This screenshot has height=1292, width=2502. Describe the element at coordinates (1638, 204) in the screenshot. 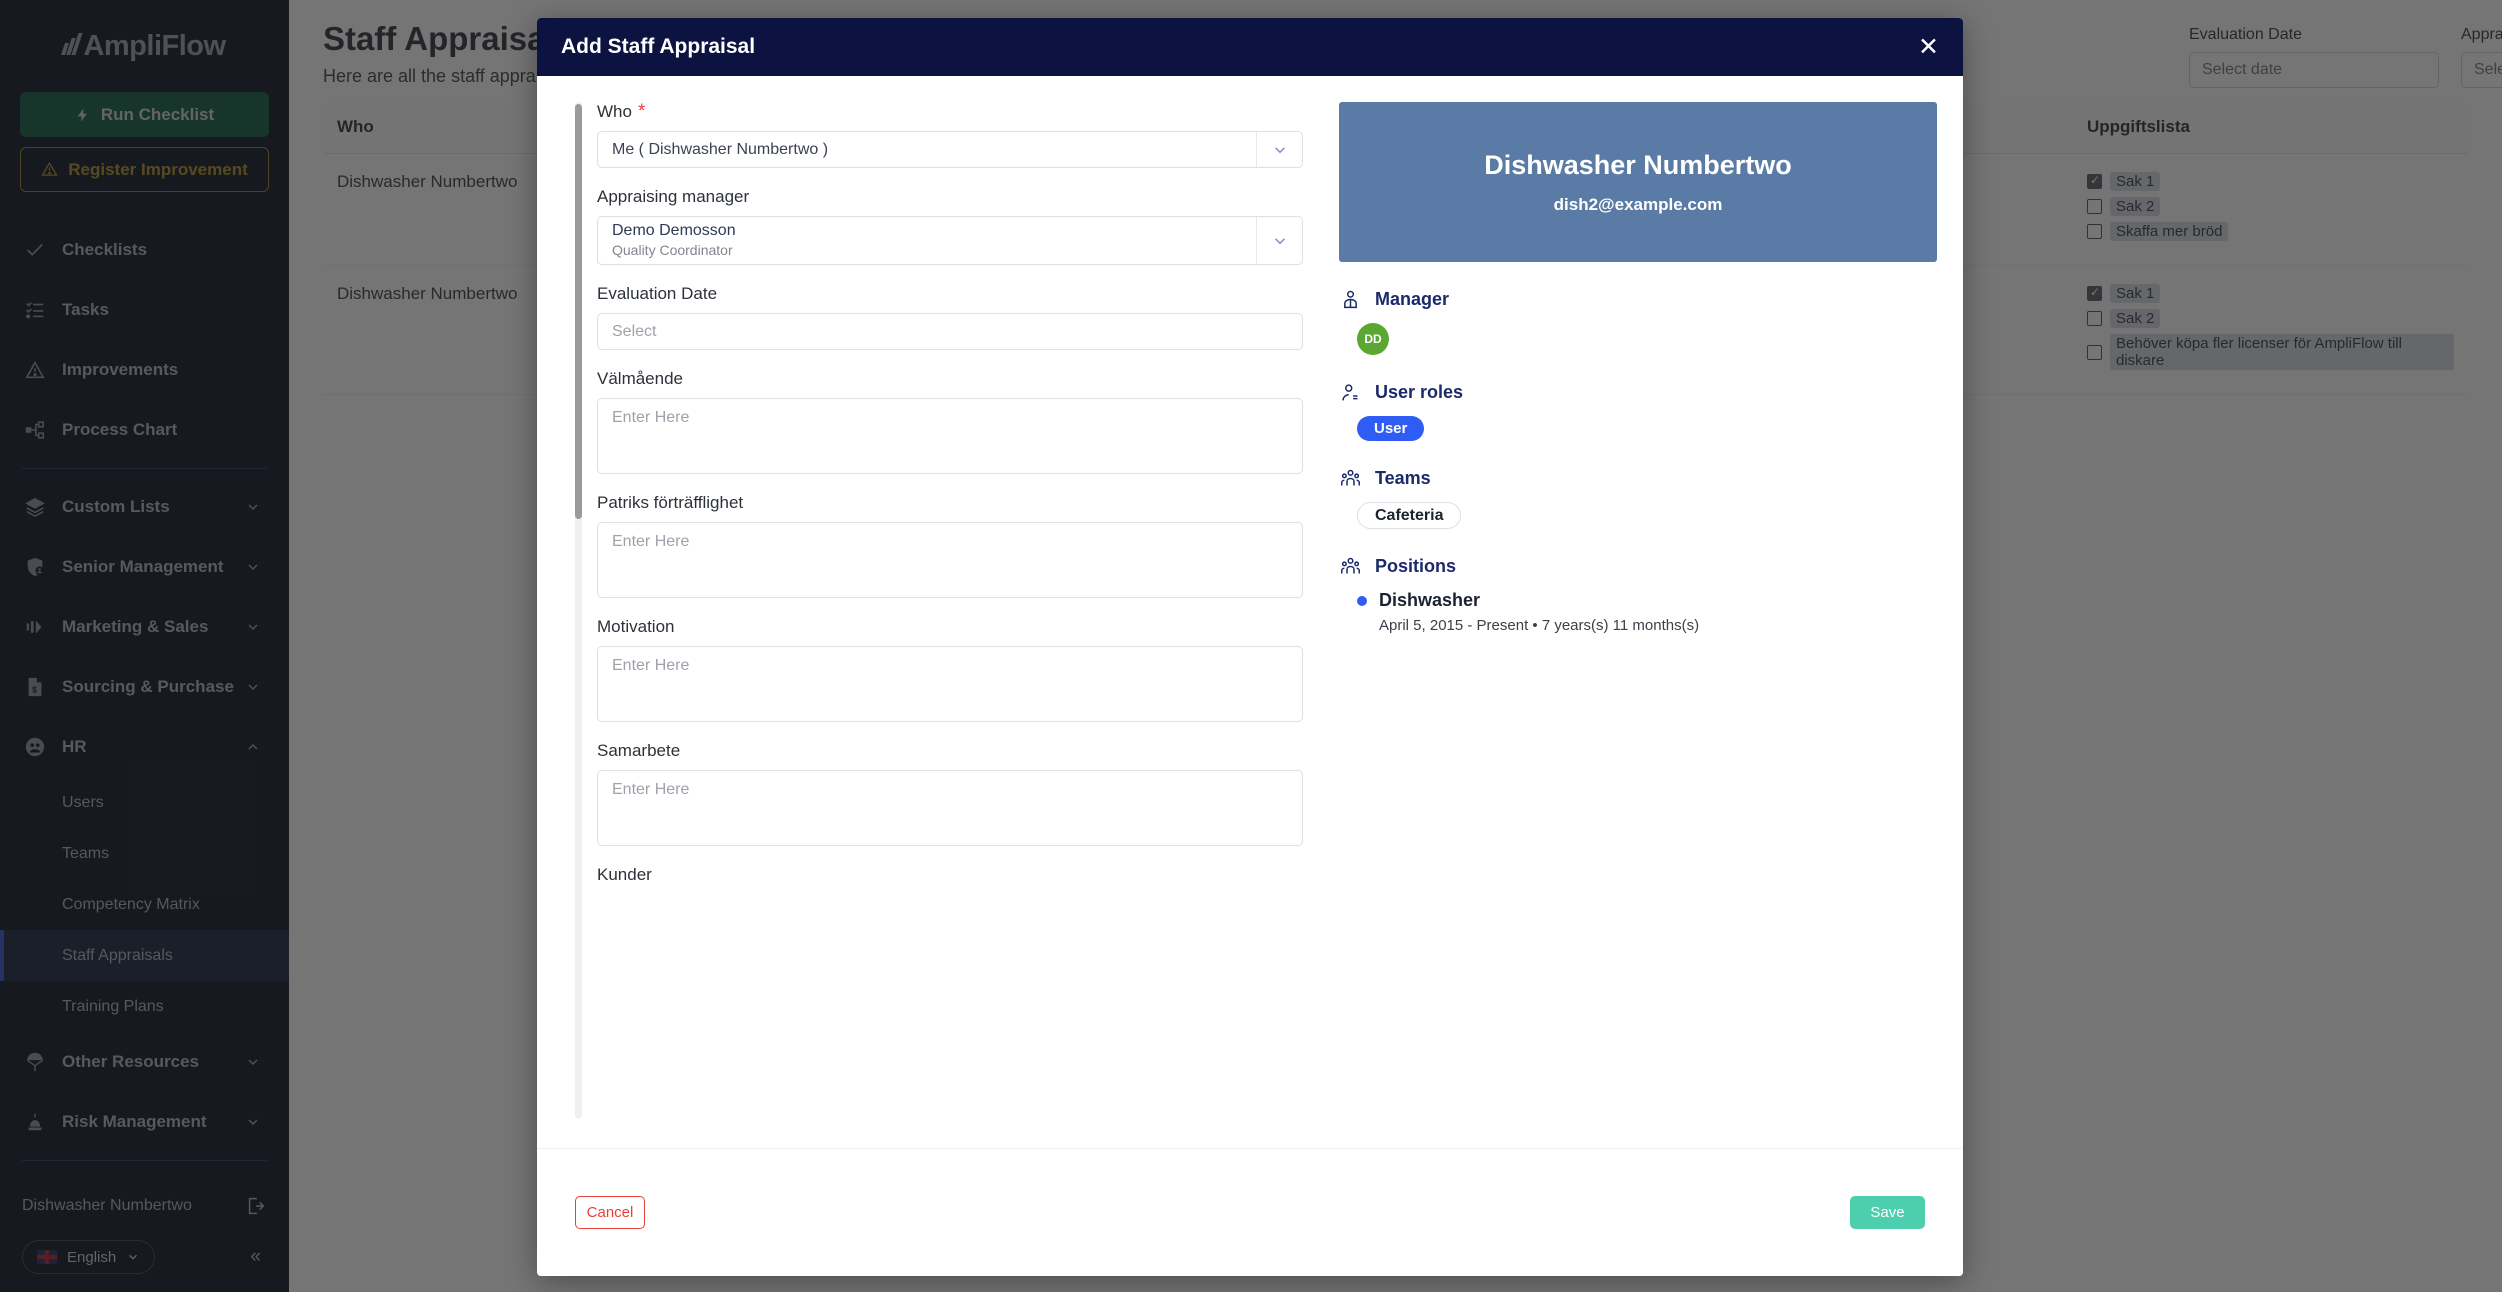

I see `profile-email: dish2@example.com` at that location.